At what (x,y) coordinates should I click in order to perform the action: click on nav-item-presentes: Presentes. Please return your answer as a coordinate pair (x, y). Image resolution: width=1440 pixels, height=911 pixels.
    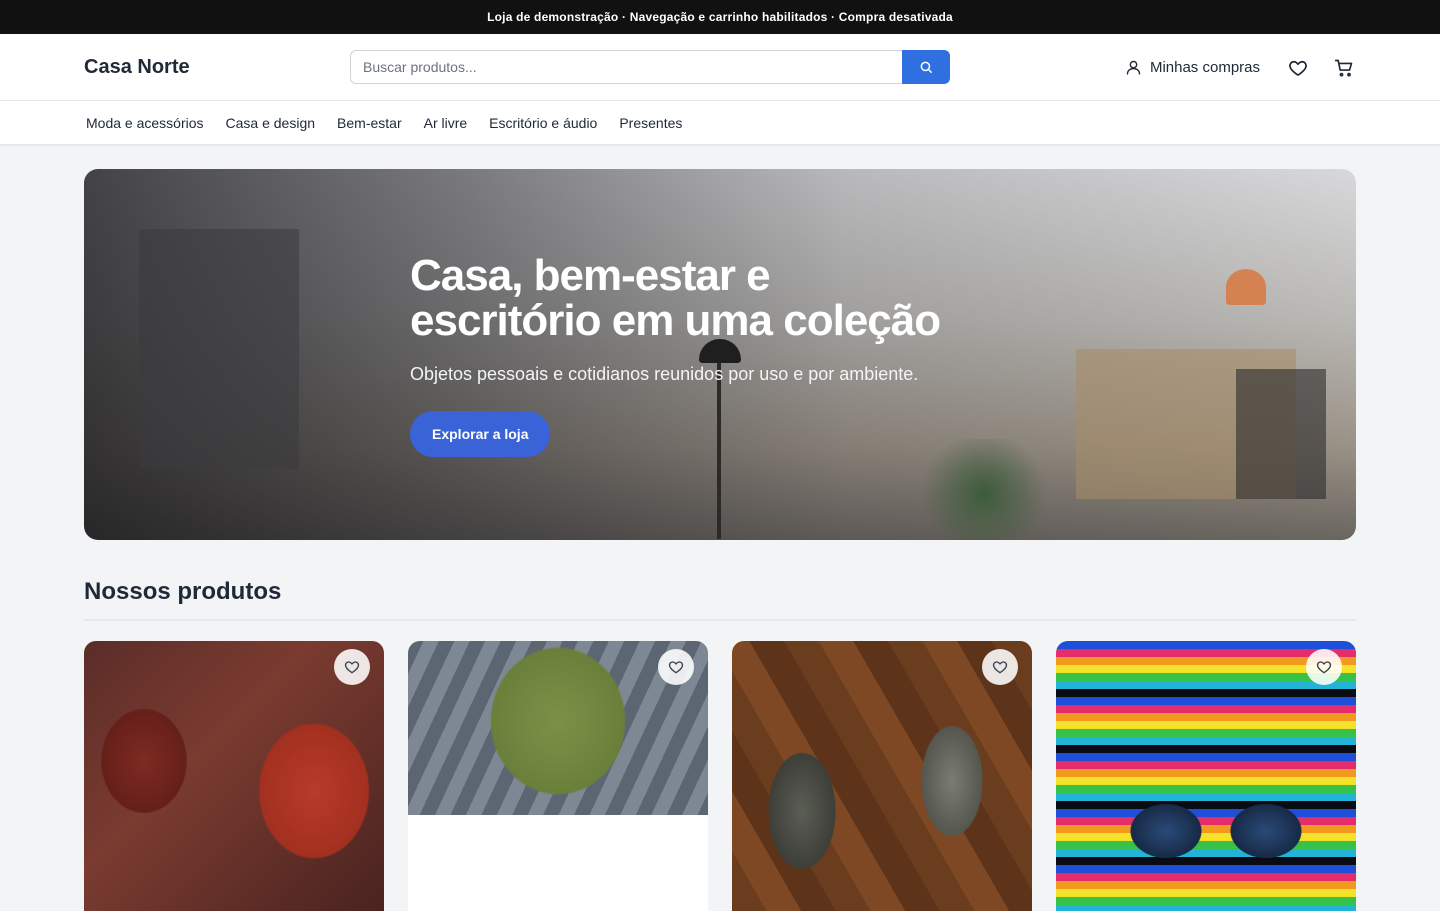
    Looking at the image, I should click on (650, 123).